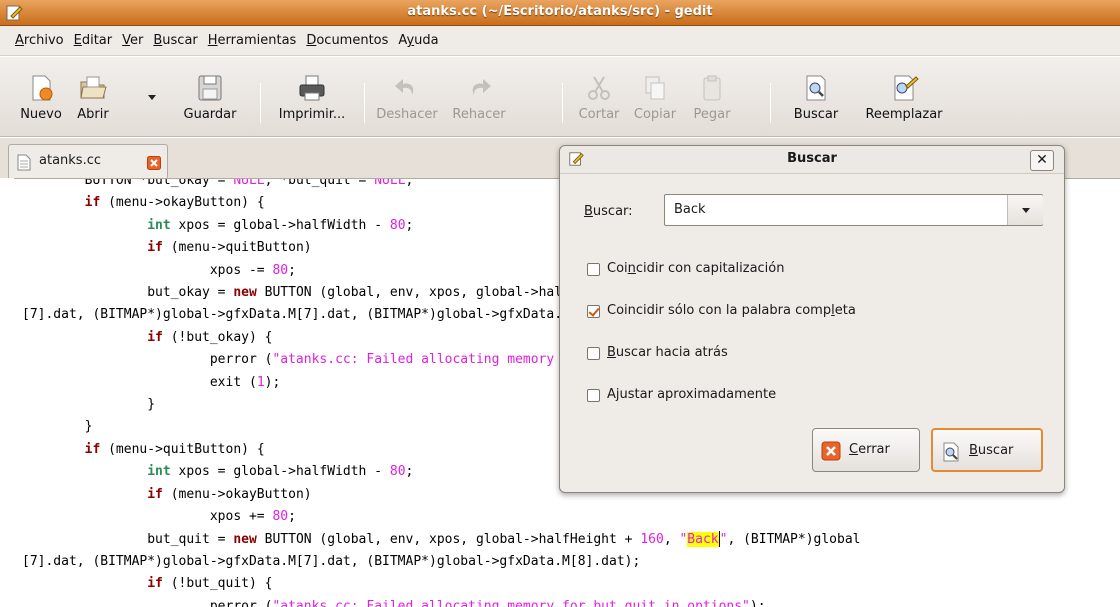 This screenshot has width=1120, height=607. Describe the element at coordinates (407, 96) in the screenshot. I see `undo-button: Deshacer` at that location.